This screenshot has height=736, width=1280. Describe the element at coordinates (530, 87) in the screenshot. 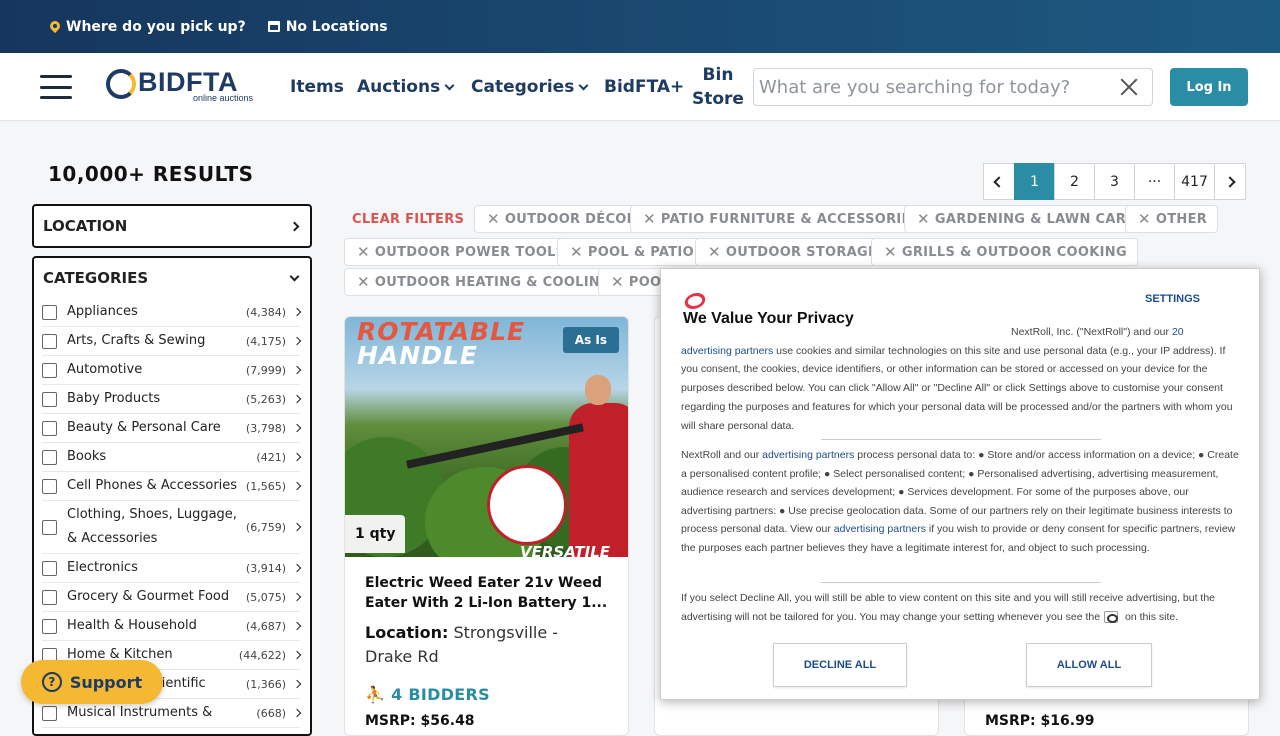

I see `nav-categories: Categories` at that location.